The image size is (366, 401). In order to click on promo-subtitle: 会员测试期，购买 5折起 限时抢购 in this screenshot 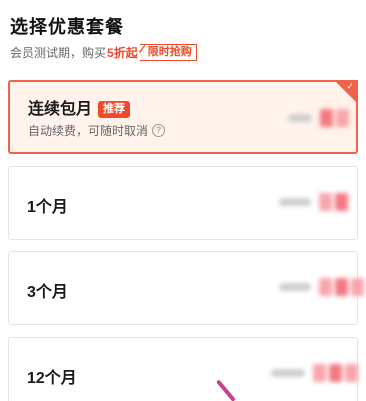, I will do `click(183, 52)`.